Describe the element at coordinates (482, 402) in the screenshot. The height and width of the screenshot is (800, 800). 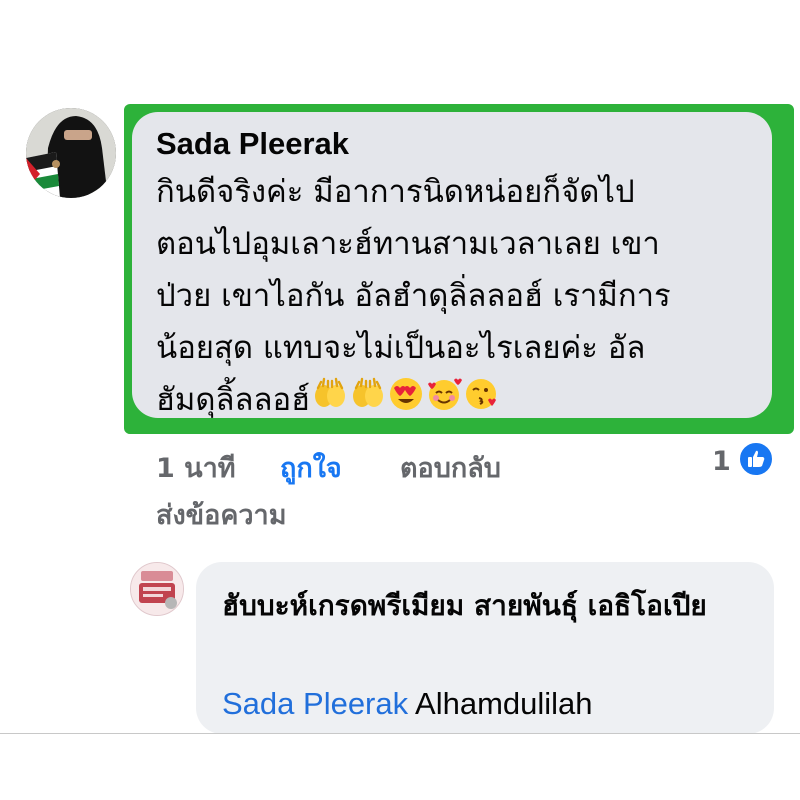
I see `kissing-heart-icon` at that location.